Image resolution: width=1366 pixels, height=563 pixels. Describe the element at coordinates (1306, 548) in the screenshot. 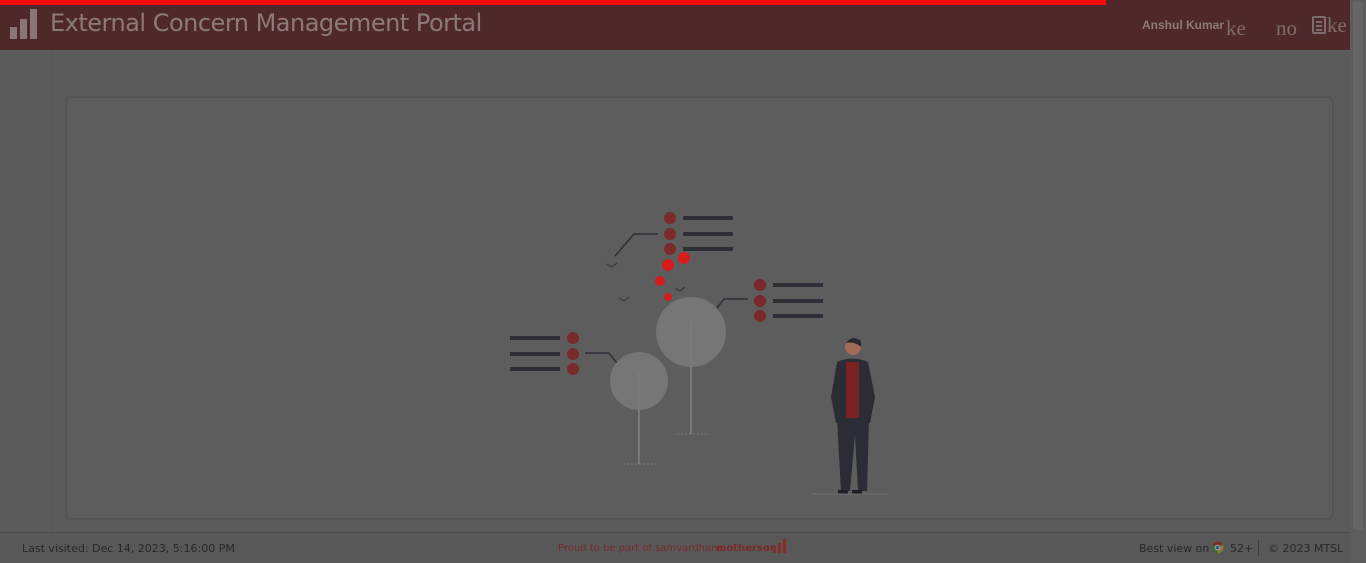

I see `copyright-text: © 2023 MTSL` at that location.